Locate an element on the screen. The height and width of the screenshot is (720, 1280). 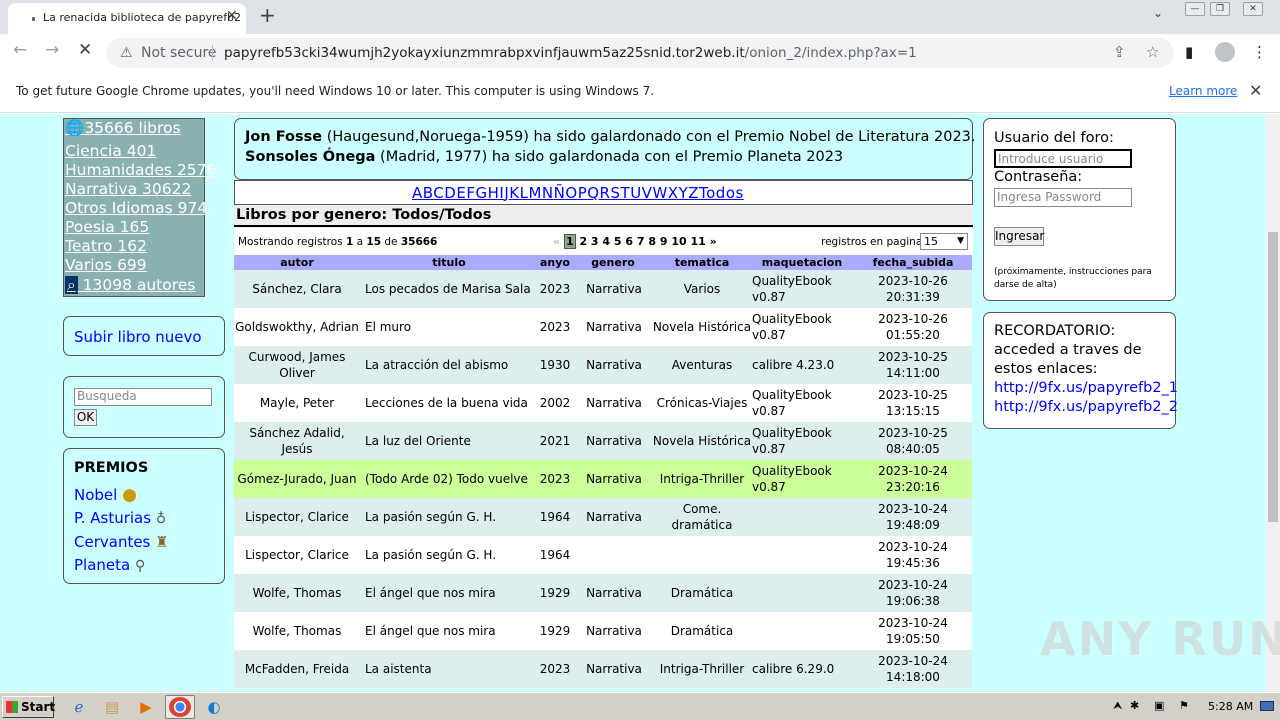
explorer-folder-icon: ▤ is located at coordinates (112, 707).